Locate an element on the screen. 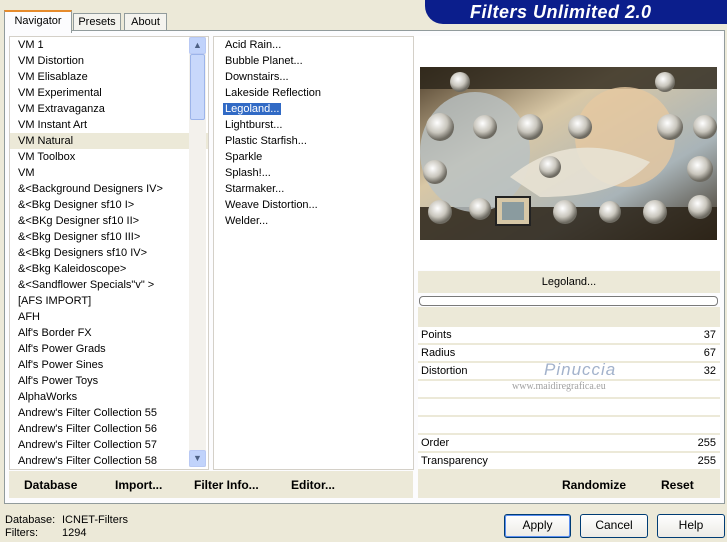  cancel-button: Cancel is located at coordinates (614, 526).